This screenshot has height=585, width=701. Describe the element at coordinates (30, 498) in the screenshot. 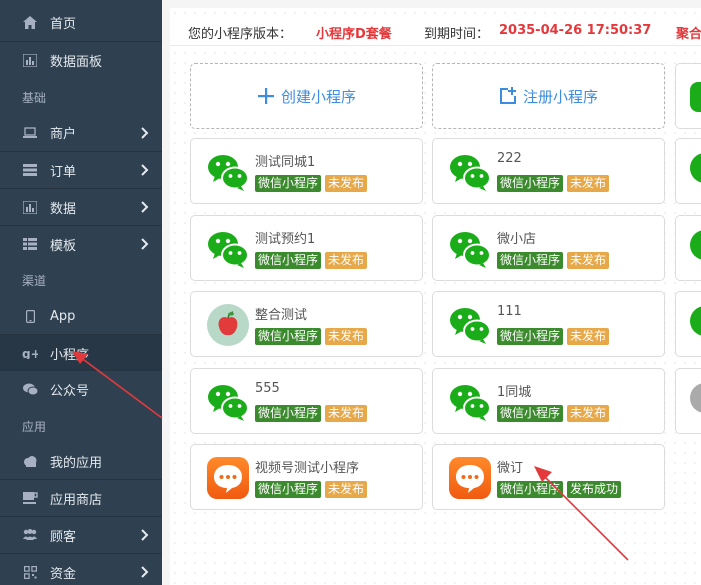

I see `cup-icon` at that location.